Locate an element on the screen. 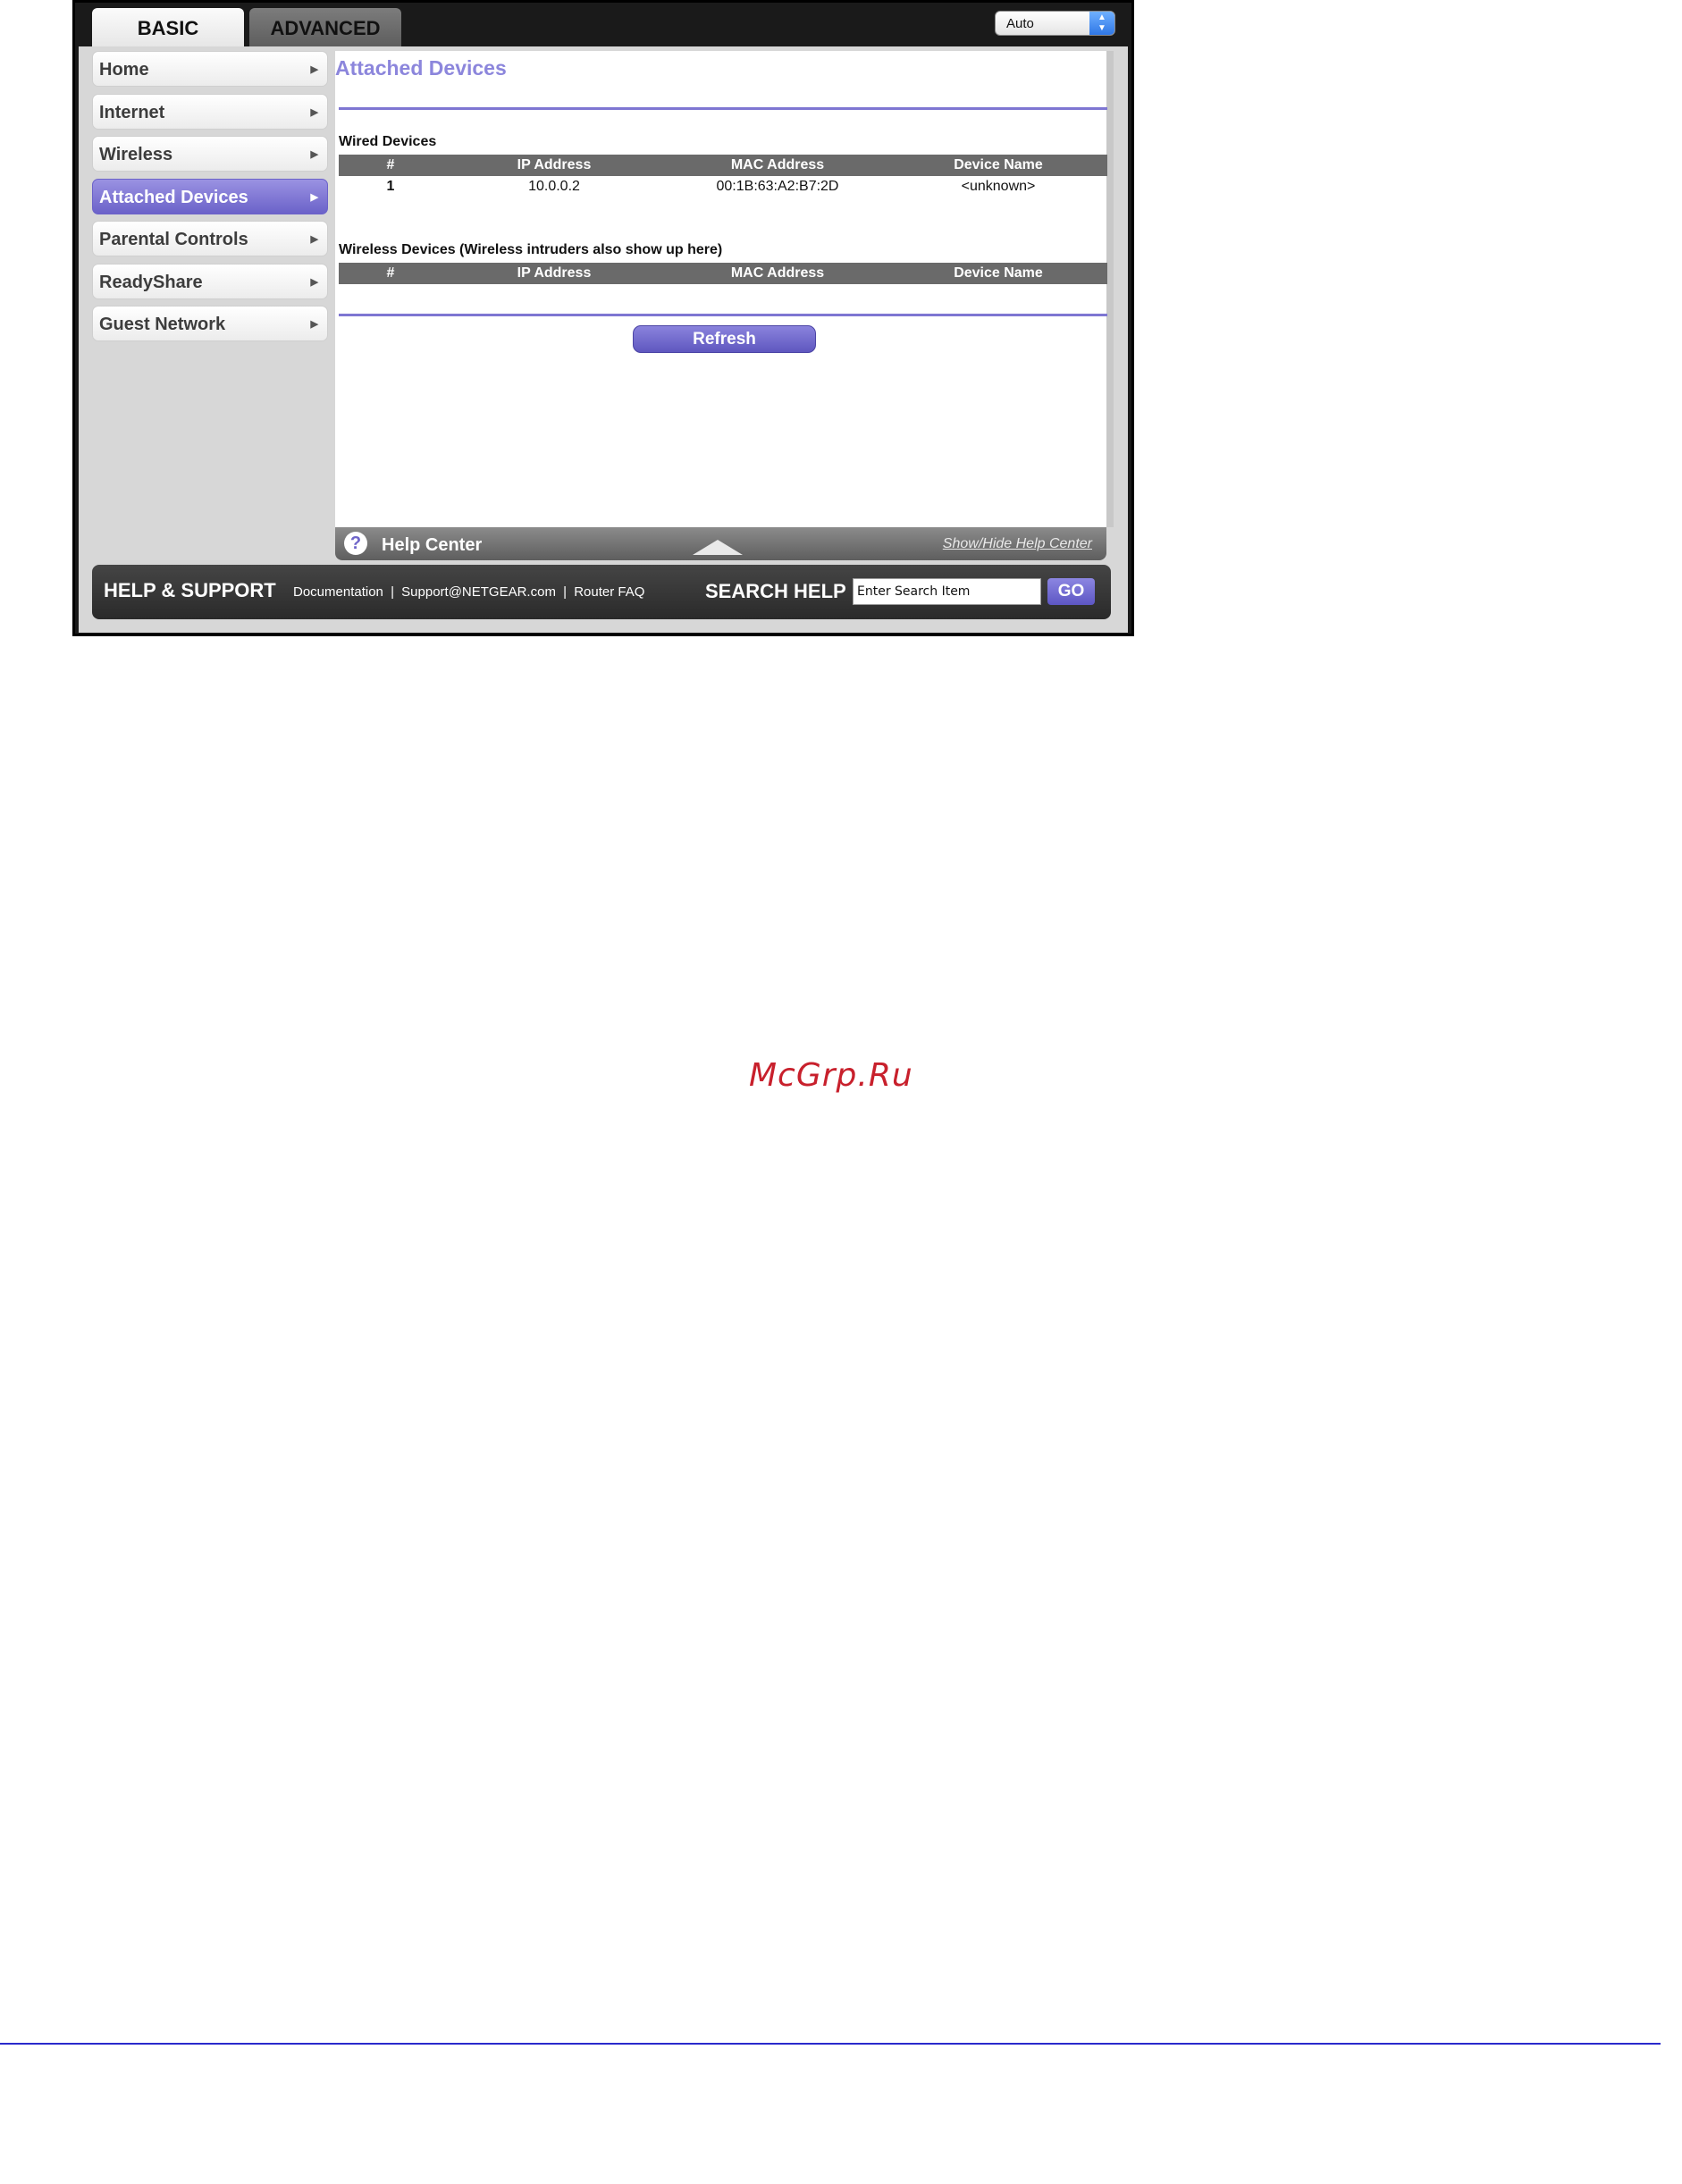  sidebar-item-label: Parental Controls is located at coordinates (173, 239).